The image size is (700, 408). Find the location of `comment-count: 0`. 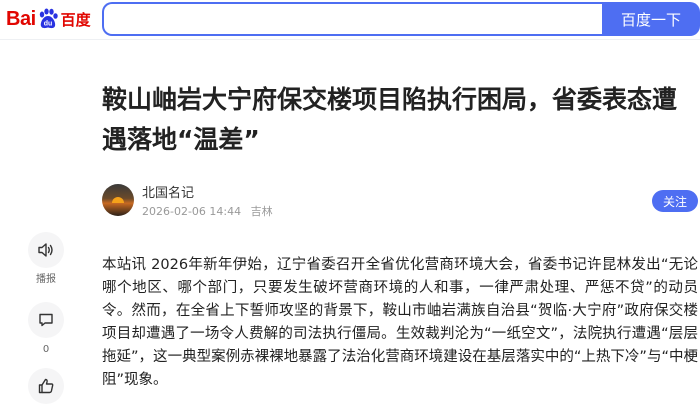

comment-count: 0 is located at coordinates (46, 349).